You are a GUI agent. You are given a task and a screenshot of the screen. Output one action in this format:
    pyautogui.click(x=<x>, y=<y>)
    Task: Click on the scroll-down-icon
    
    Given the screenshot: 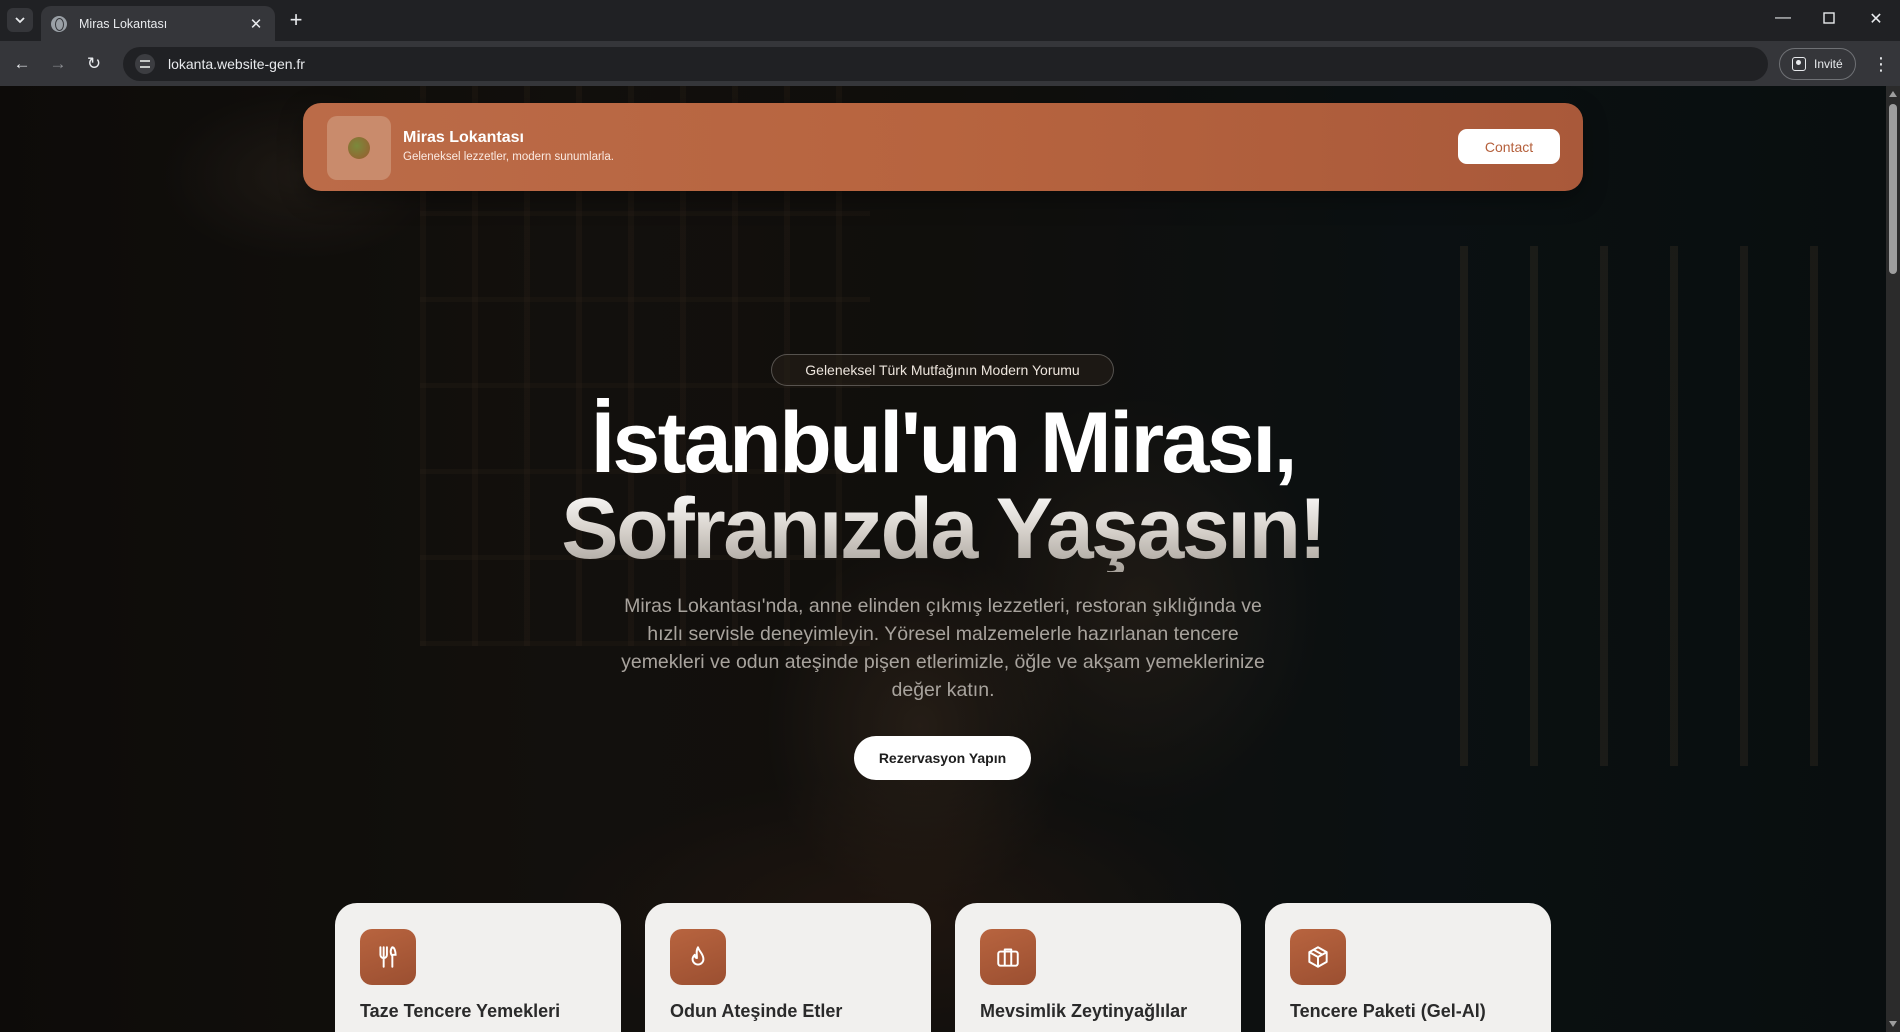 What is the action you would take?
    pyautogui.click(x=1893, y=1024)
    